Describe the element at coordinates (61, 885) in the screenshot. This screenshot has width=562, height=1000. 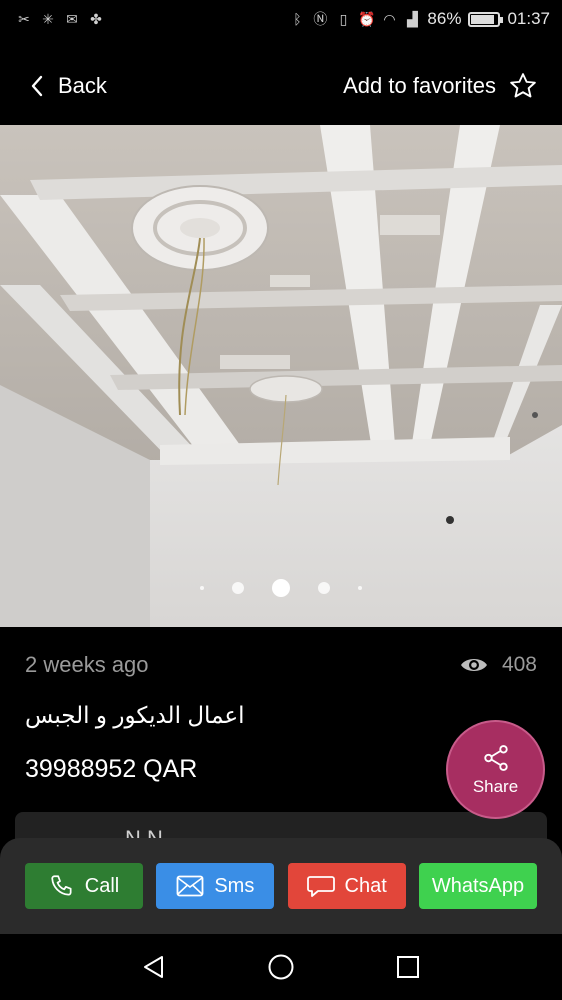
I see `phone-icon` at that location.